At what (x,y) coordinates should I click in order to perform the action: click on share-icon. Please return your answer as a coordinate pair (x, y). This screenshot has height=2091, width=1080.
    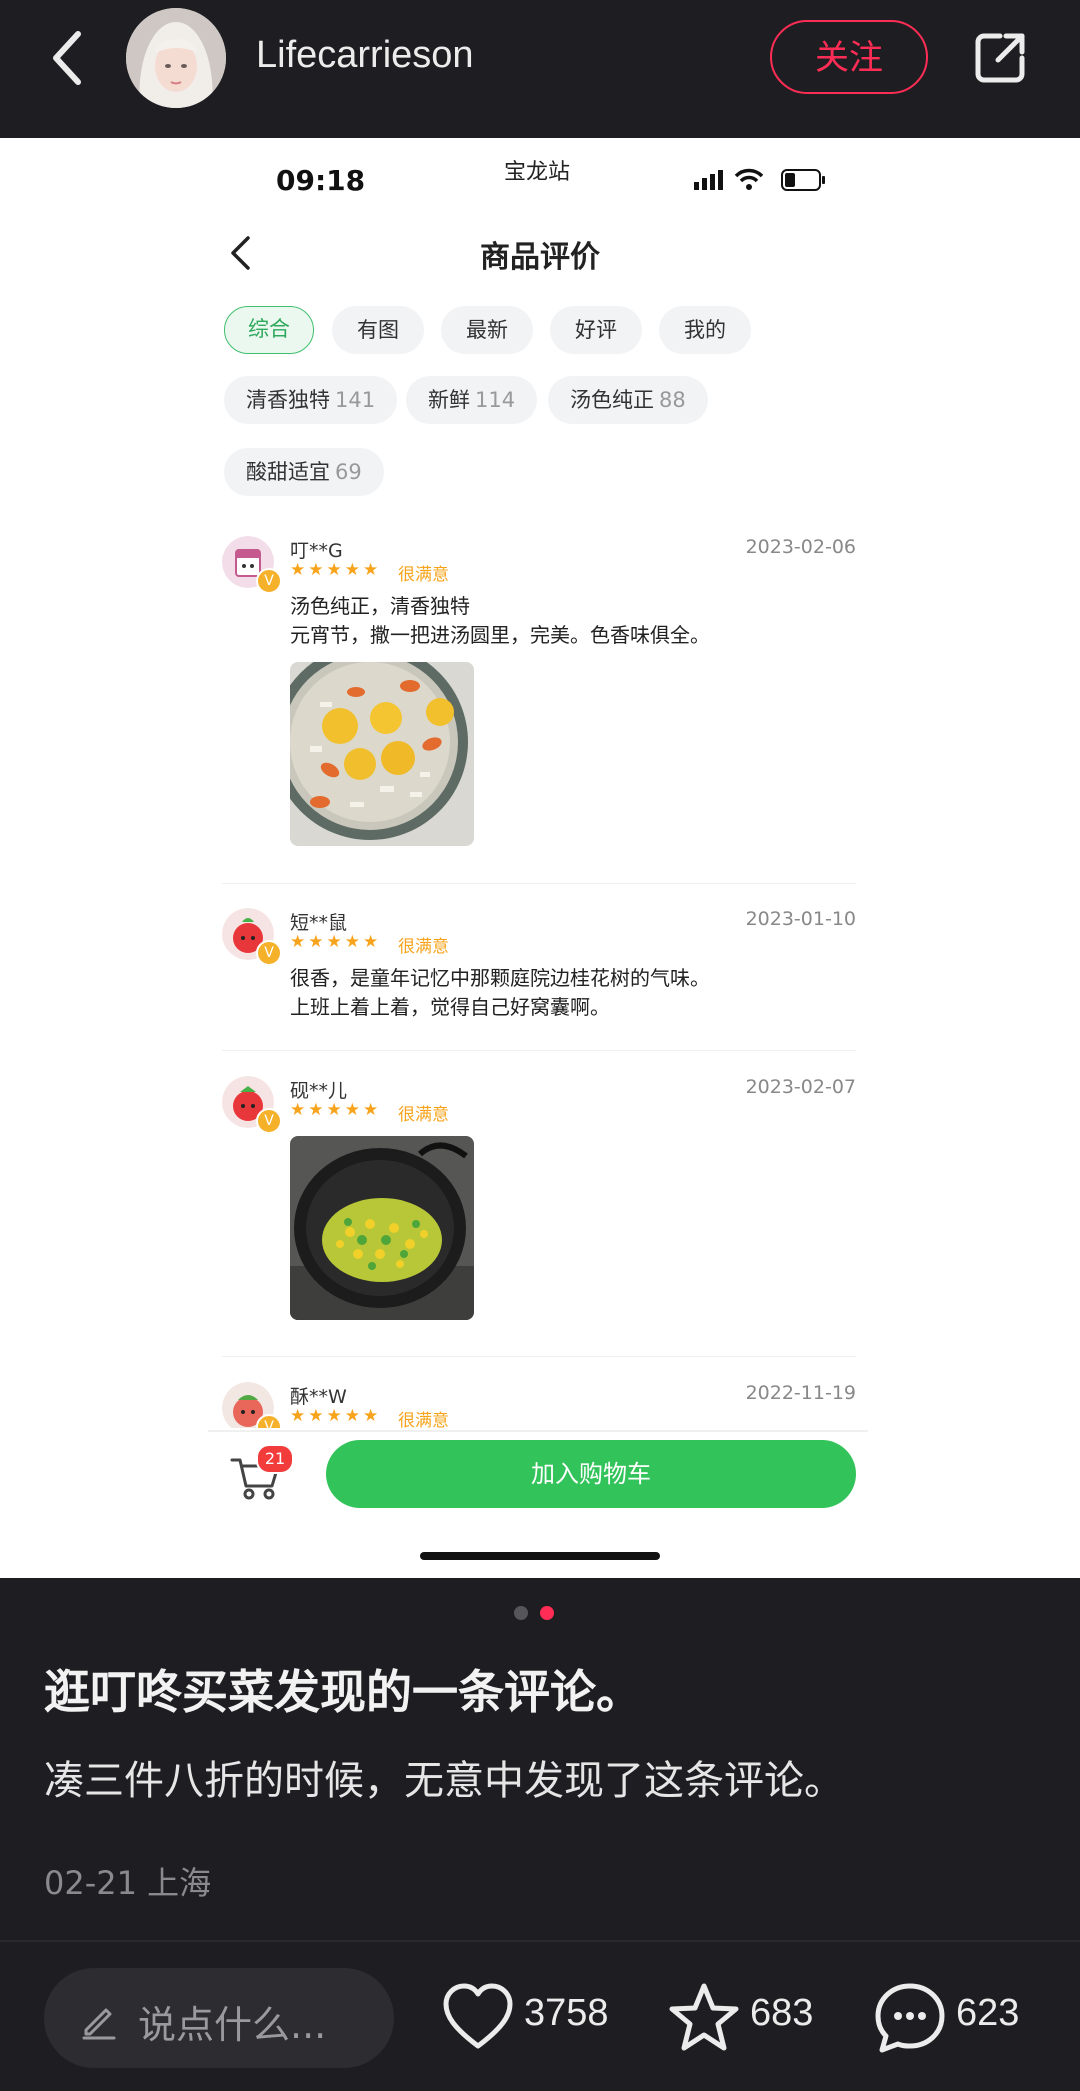
    Looking at the image, I should click on (1000, 58).